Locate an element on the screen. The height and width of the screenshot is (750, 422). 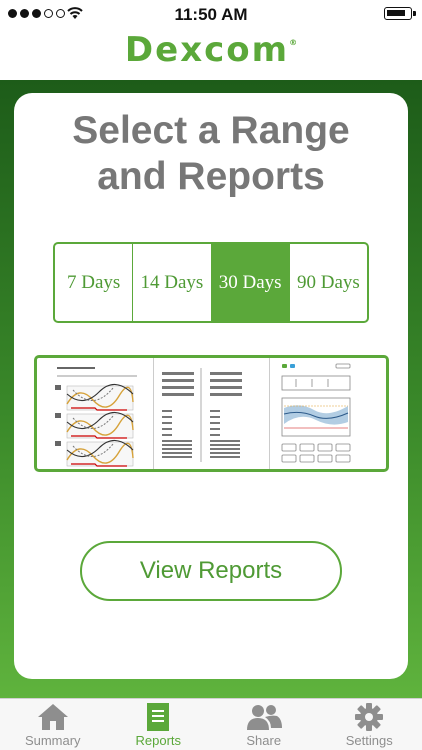
statistics-report-icon is located at coordinates (201, 415).